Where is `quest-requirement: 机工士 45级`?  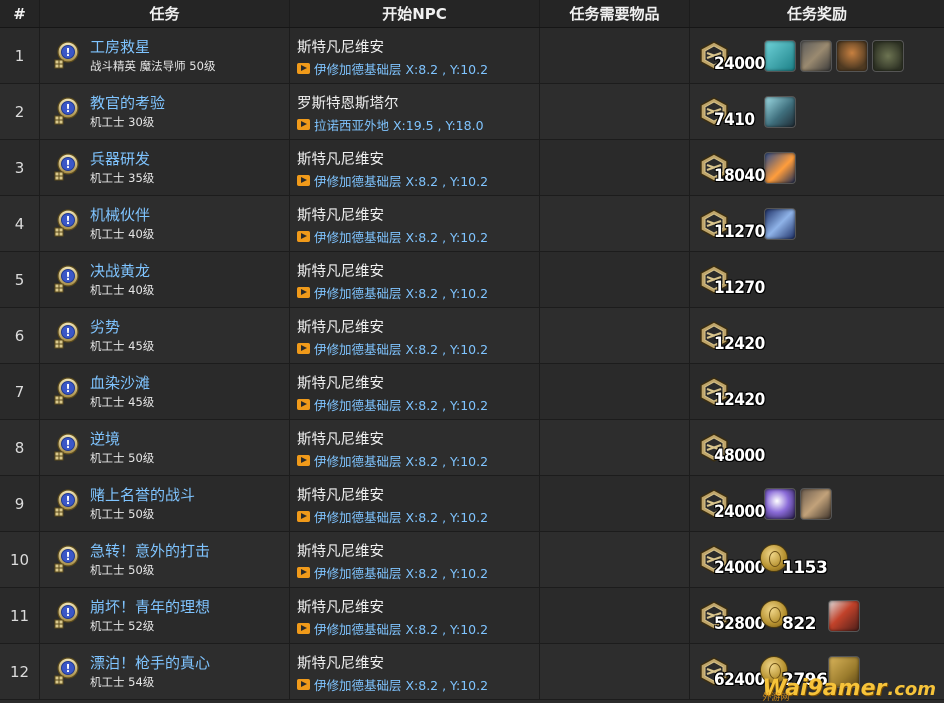
quest-requirement: 机工士 45级 is located at coordinates (122, 346).